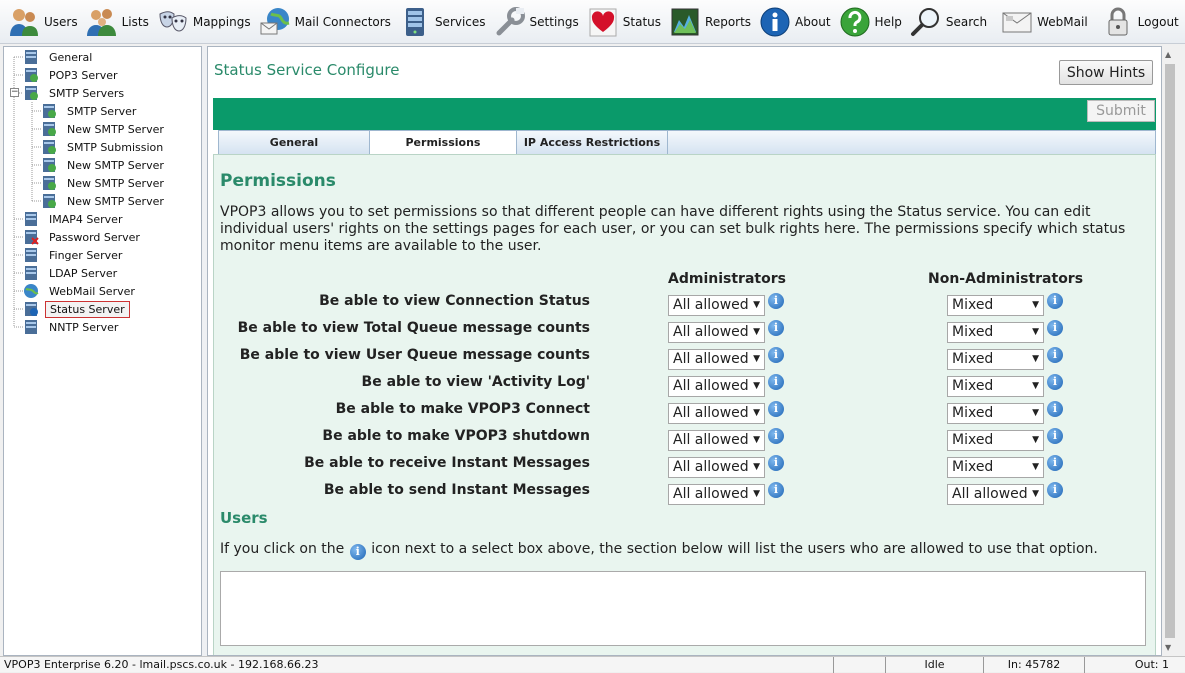 Image resolution: width=1185 pixels, height=673 pixels. Describe the element at coordinates (1062, 21) in the screenshot. I see `toolbar-webmail-label: WebMail` at that location.